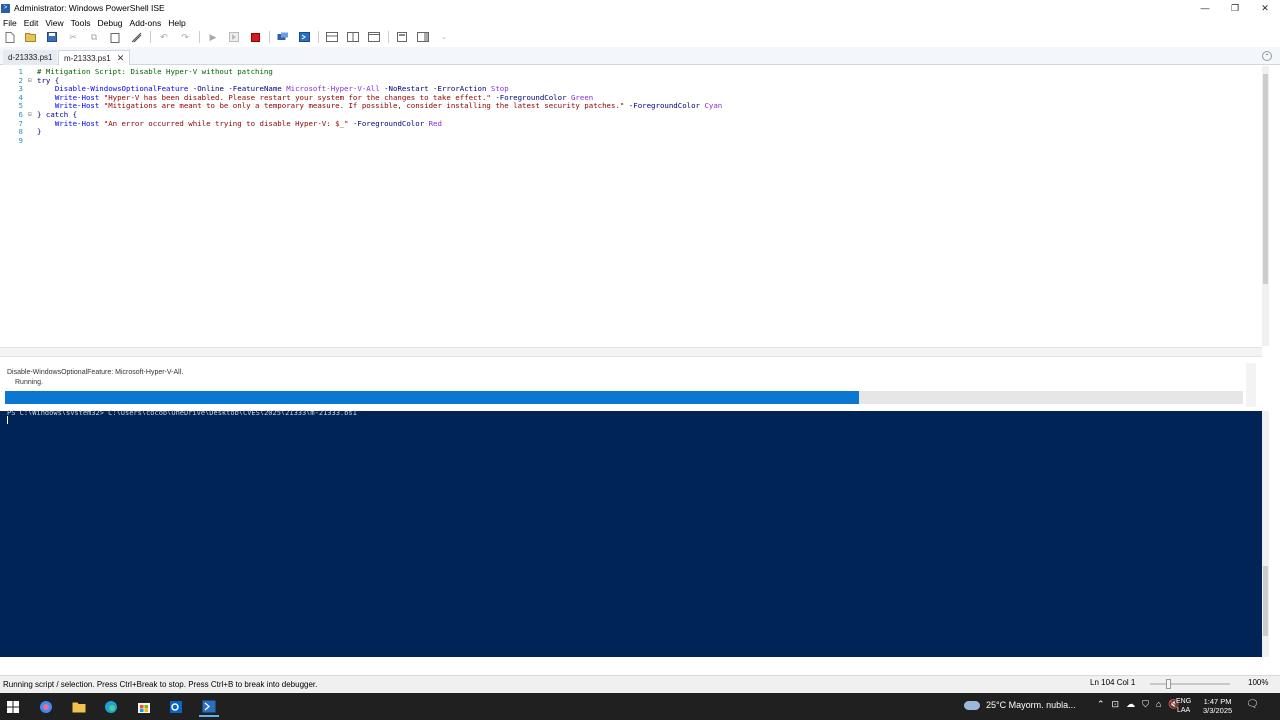  Describe the element at coordinates (31, 37) in the screenshot. I see `open-file-icon` at that location.